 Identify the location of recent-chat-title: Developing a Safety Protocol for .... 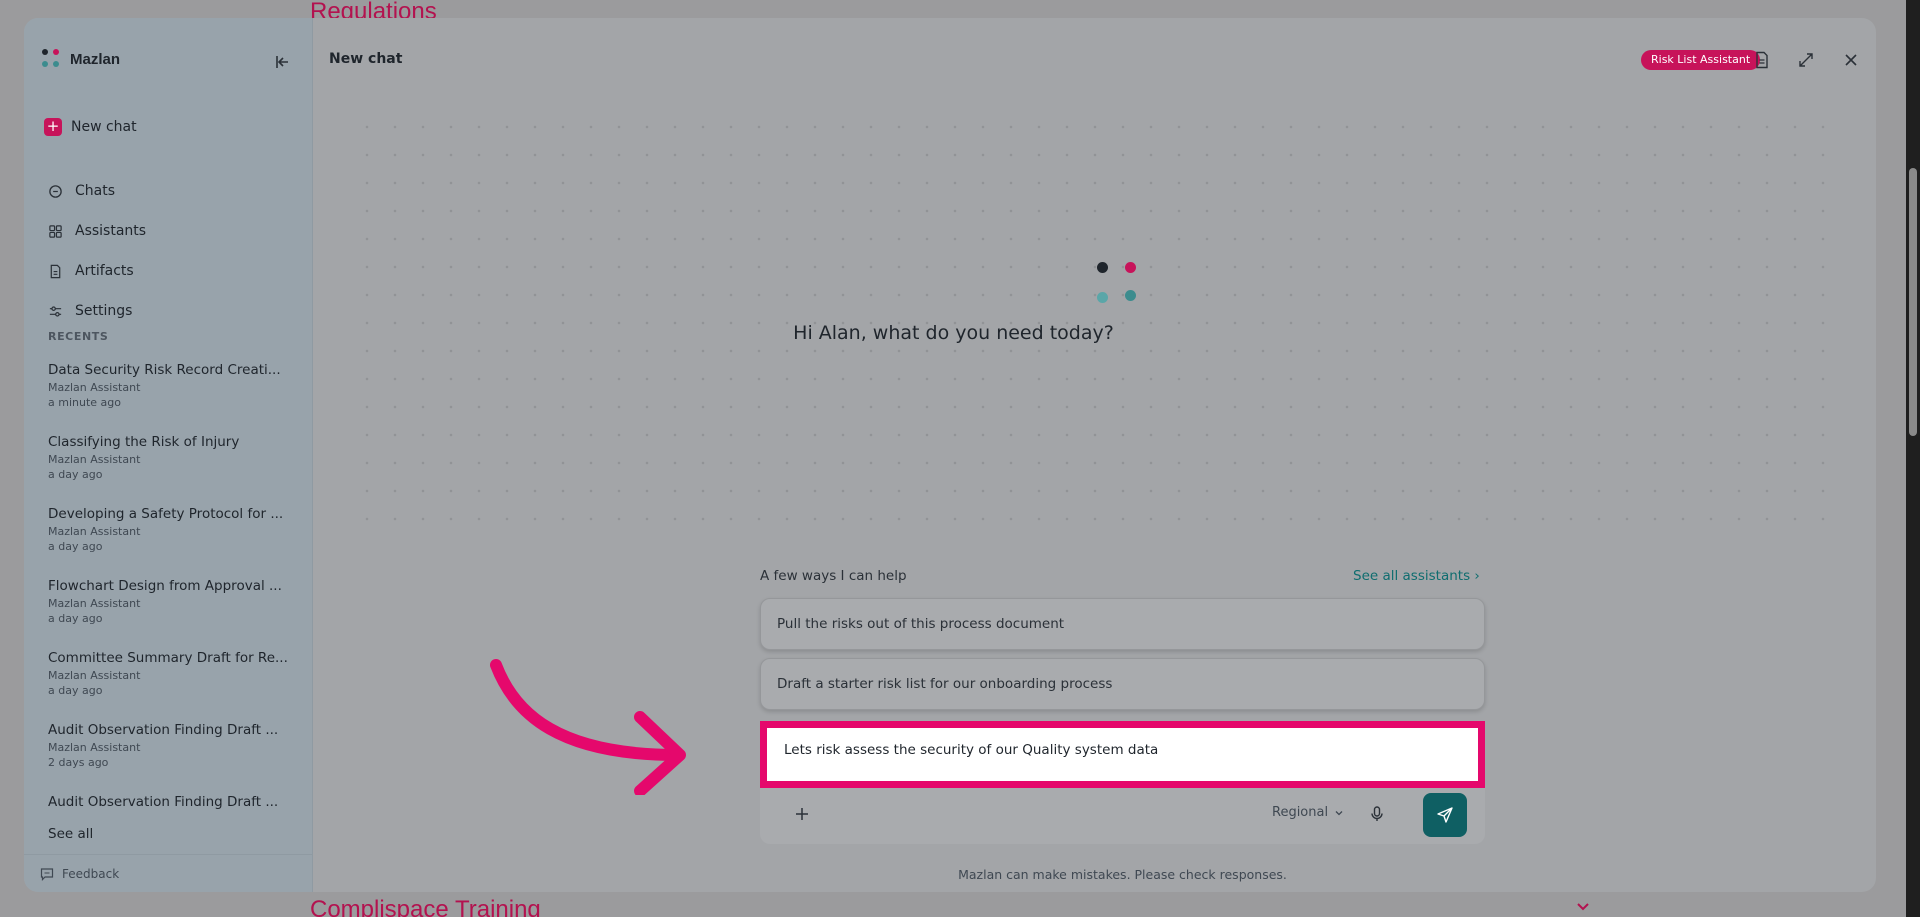
(166, 514).